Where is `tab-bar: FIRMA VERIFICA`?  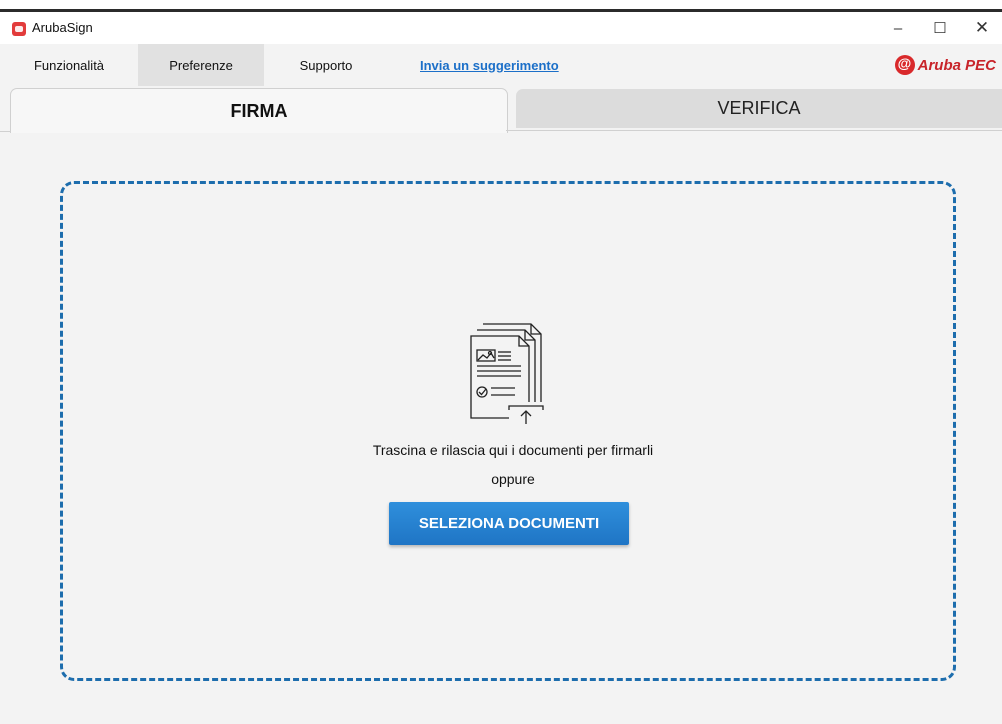 tab-bar: FIRMA VERIFICA is located at coordinates (501, 110).